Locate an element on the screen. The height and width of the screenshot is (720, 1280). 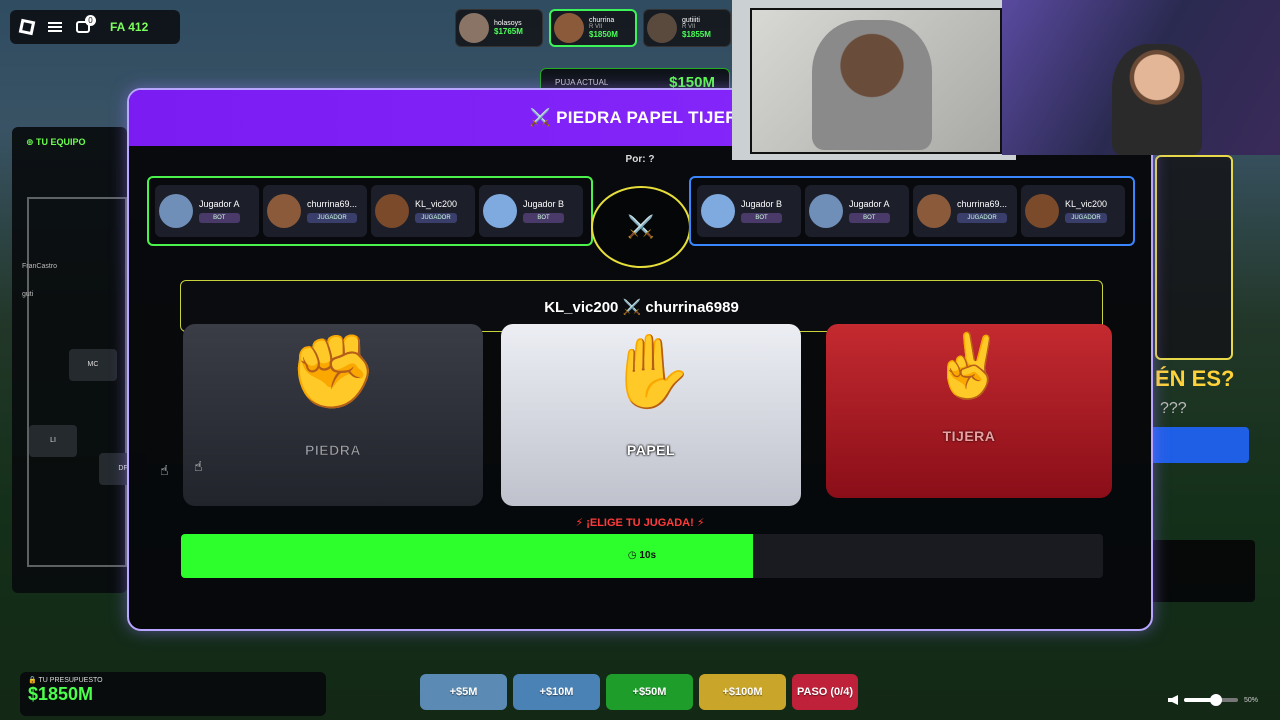
player-money: $1850M is located at coordinates (603, 34).